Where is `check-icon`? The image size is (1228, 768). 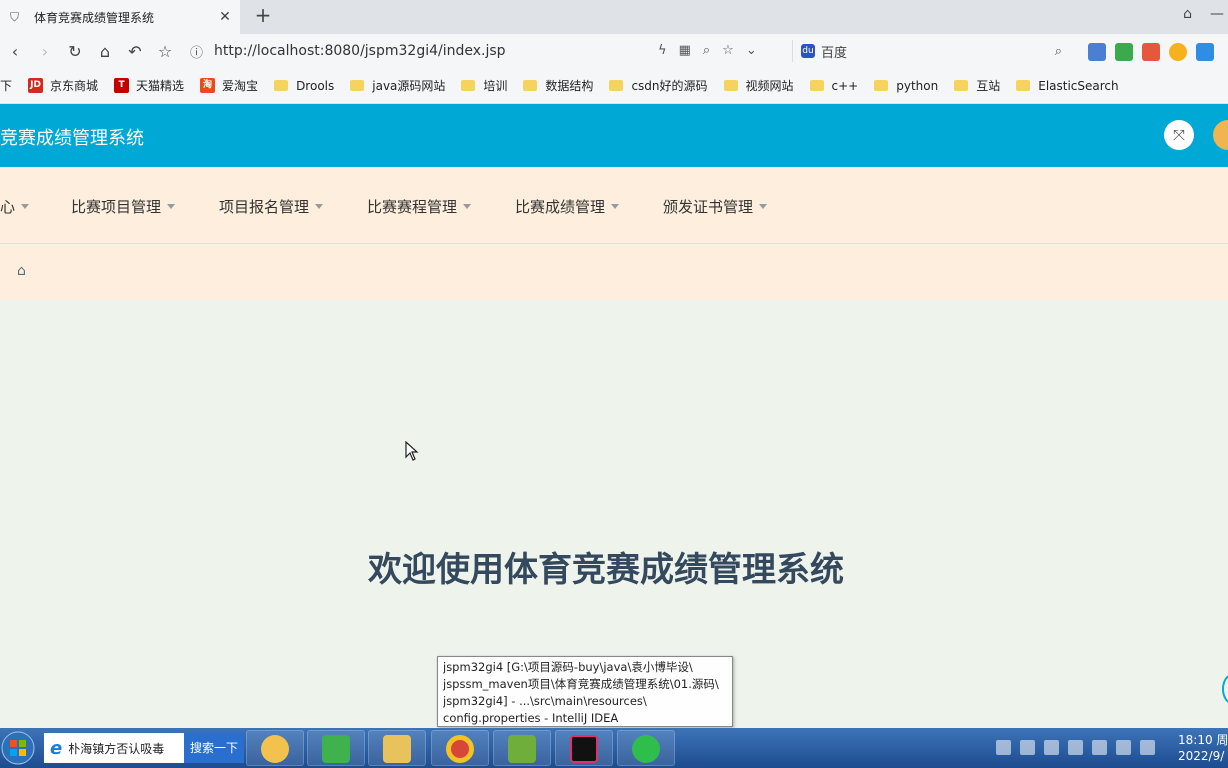 check-icon is located at coordinates (1123, 747).